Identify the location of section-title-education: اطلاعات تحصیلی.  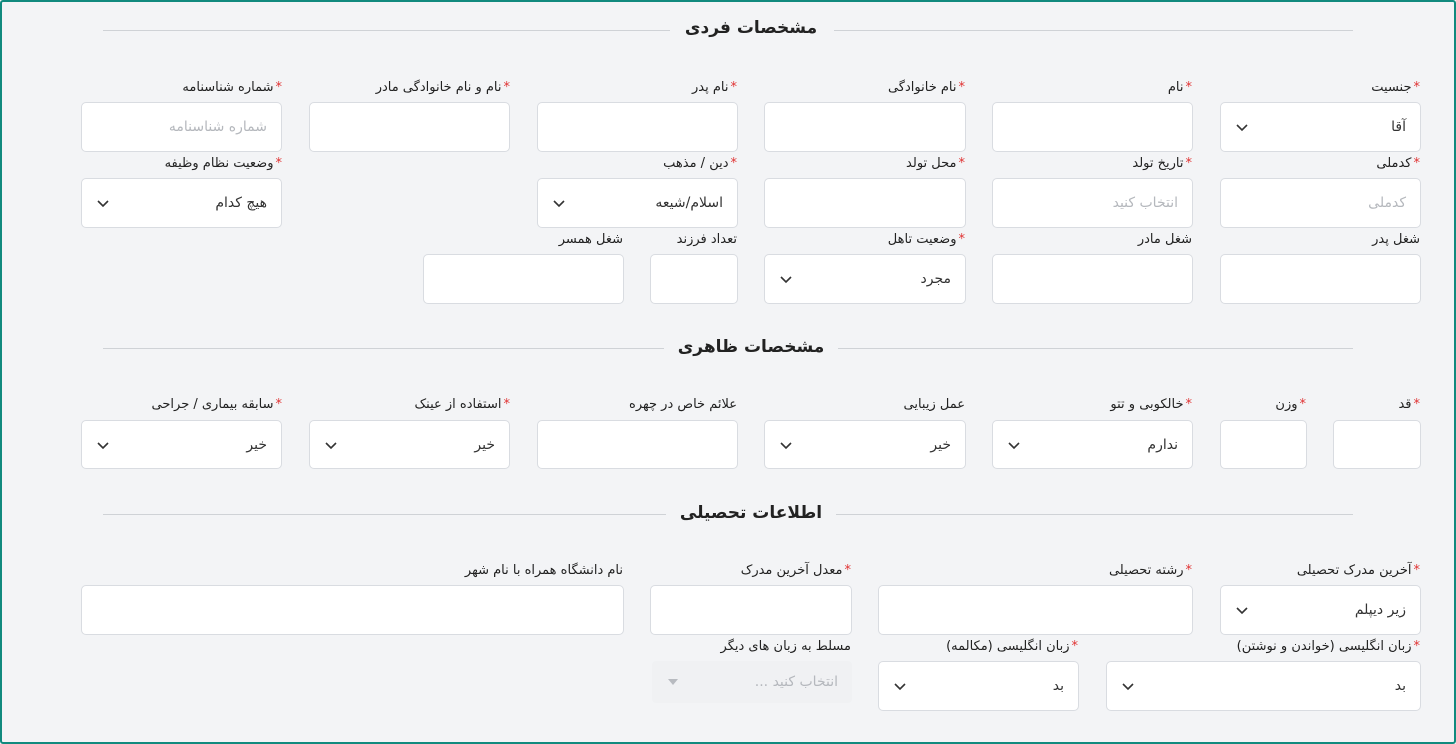
(751, 513).